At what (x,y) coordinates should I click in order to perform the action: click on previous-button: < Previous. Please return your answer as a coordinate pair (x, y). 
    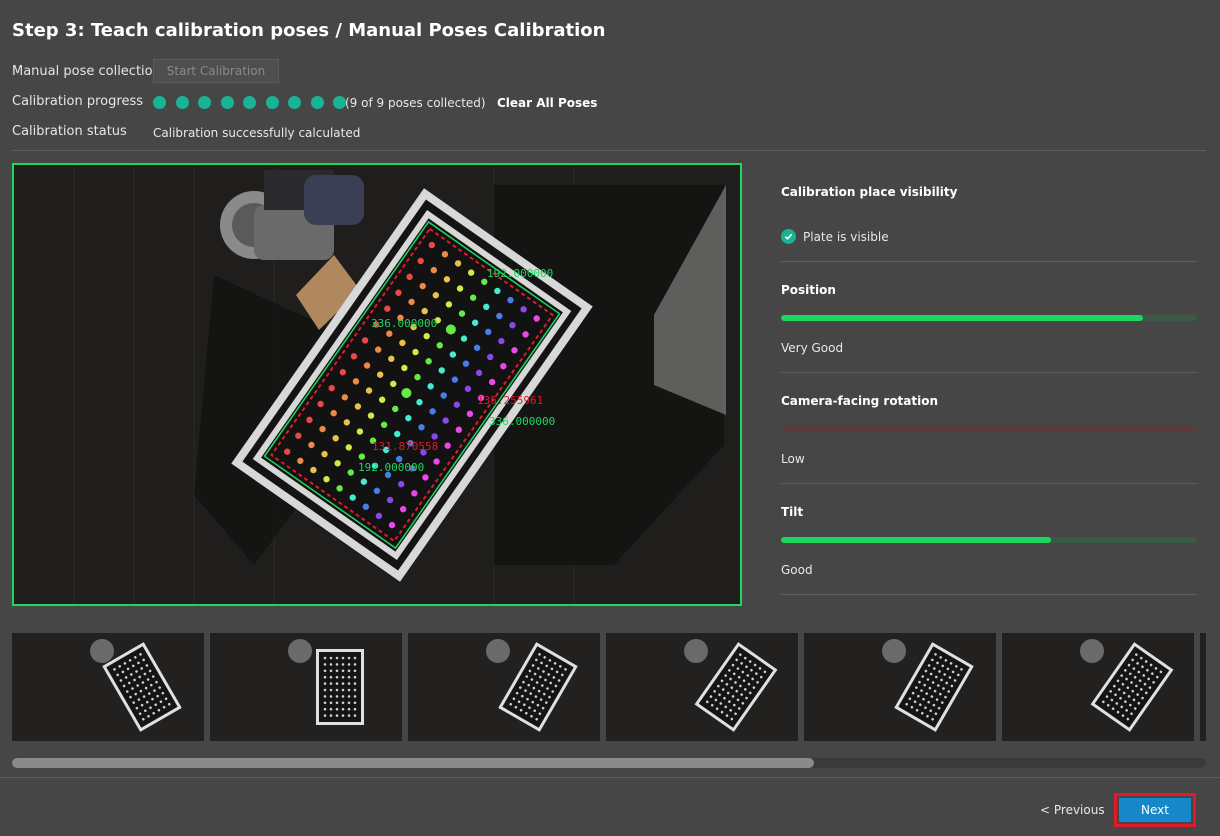
    Looking at the image, I should click on (1072, 810).